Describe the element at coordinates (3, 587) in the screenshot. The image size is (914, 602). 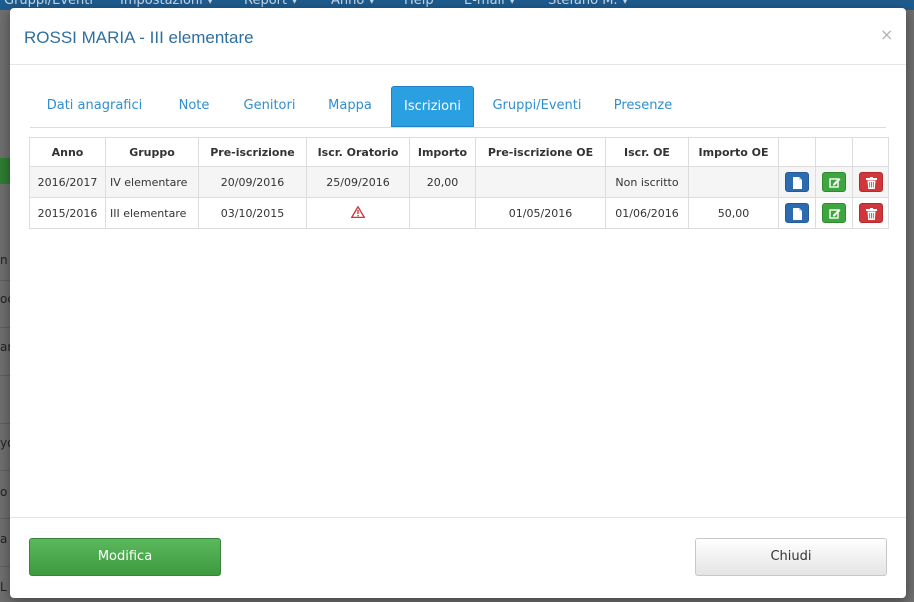
I see `background-text: L` at that location.